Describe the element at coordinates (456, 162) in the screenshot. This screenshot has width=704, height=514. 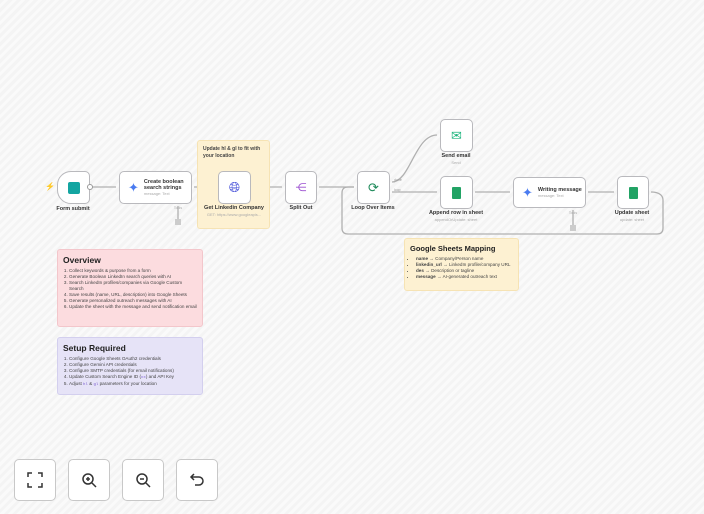
I see `node-sub: Send` at that location.